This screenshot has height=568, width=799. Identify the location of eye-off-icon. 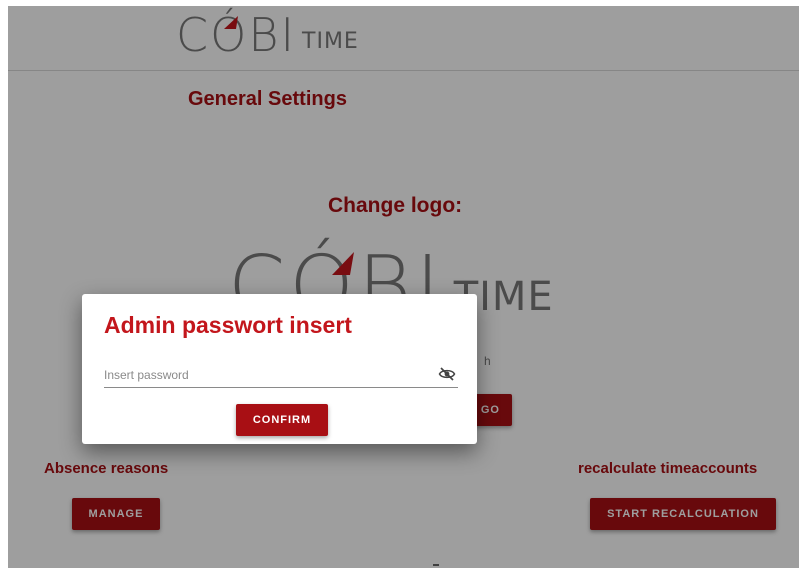
(447, 374).